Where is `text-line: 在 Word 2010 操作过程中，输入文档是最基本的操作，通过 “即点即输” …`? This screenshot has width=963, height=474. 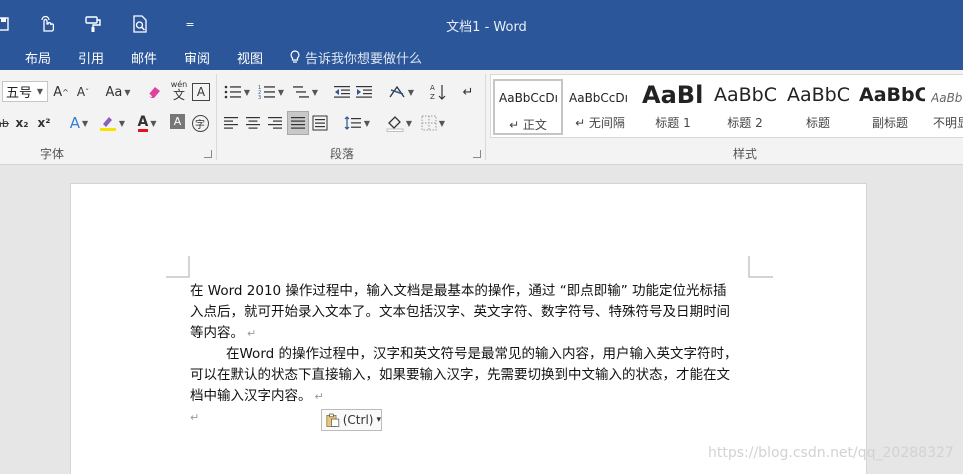 text-line: 在 Word 2010 操作过程中，输入文档是最基本的操作，通过 “即点即输” … is located at coordinates (458, 291).